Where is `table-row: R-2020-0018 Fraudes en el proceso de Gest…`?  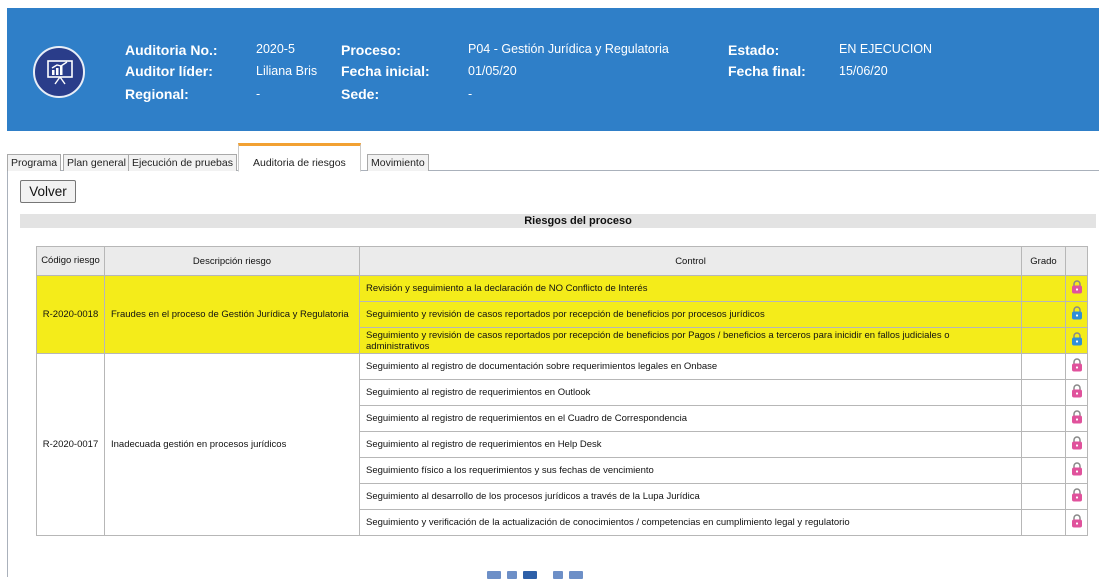
table-row: R-2020-0018 Fraudes en el proceso de Gest… is located at coordinates (562, 314).